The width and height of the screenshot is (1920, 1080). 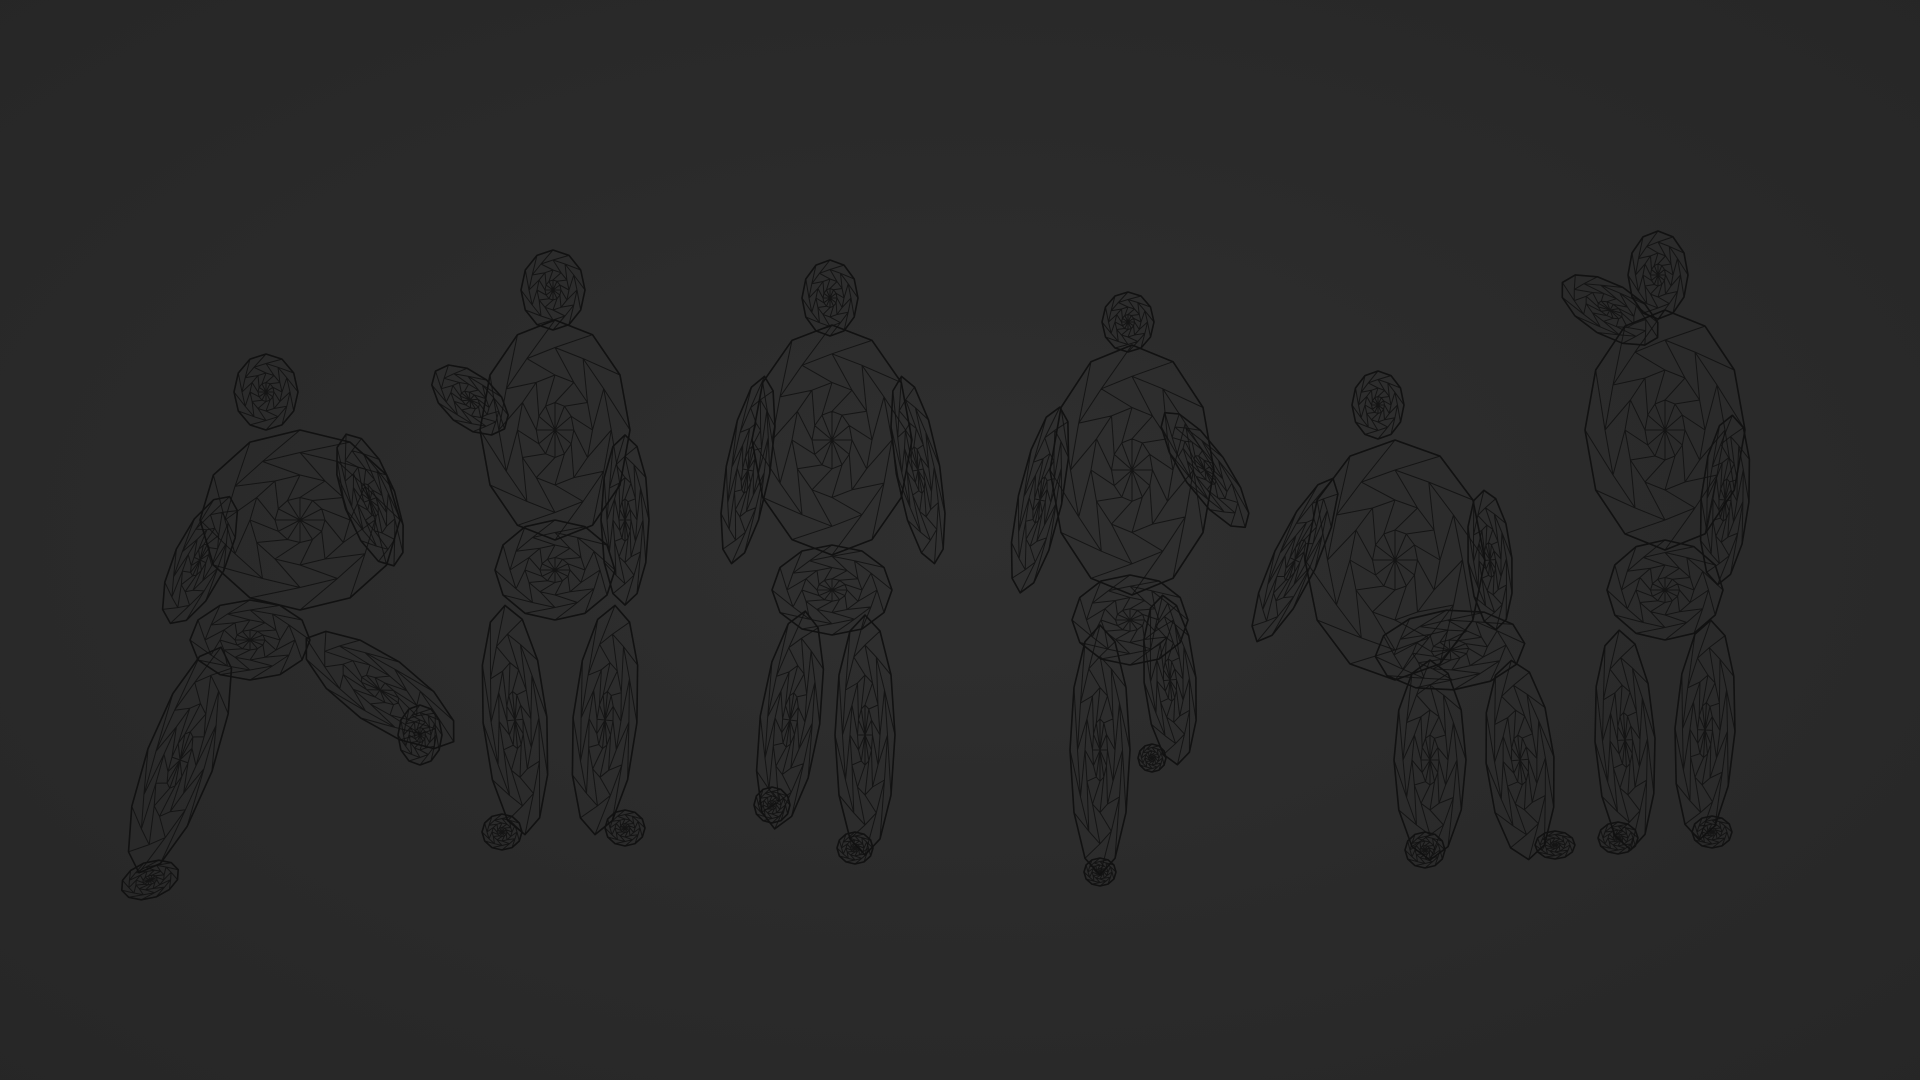 What do you see at coordinates (1100, 872) in the screenshot?
I see `figure-4-left-foot` at bounding box center [1100, 872].